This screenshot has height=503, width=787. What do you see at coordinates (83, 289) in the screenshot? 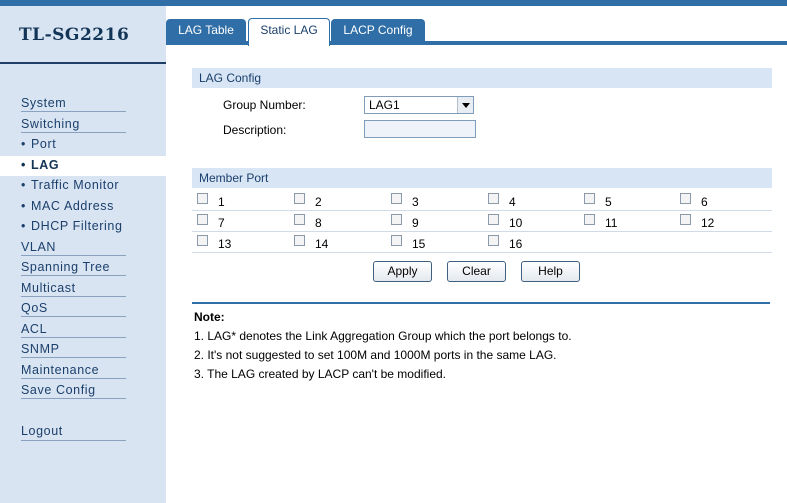
I see `sidebar-item-multicast: Multicast` at bounding box center [83, 289].